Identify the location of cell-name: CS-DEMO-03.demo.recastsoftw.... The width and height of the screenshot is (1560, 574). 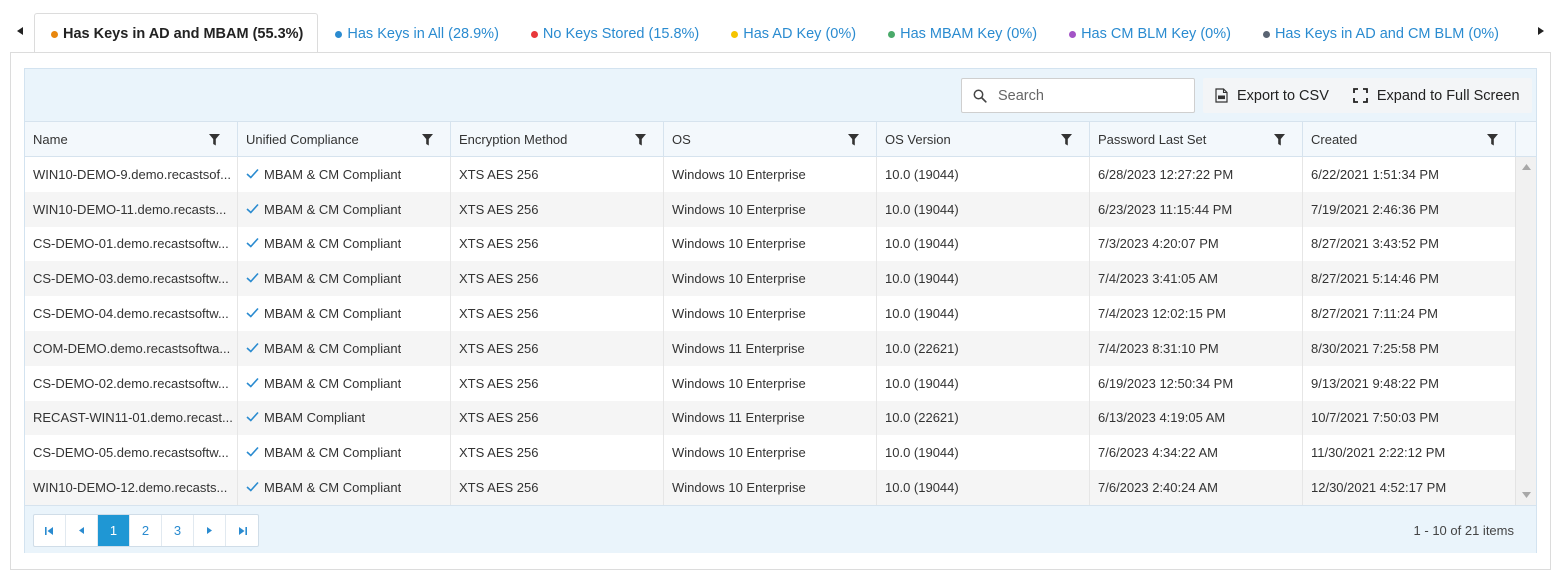
(131, 279).